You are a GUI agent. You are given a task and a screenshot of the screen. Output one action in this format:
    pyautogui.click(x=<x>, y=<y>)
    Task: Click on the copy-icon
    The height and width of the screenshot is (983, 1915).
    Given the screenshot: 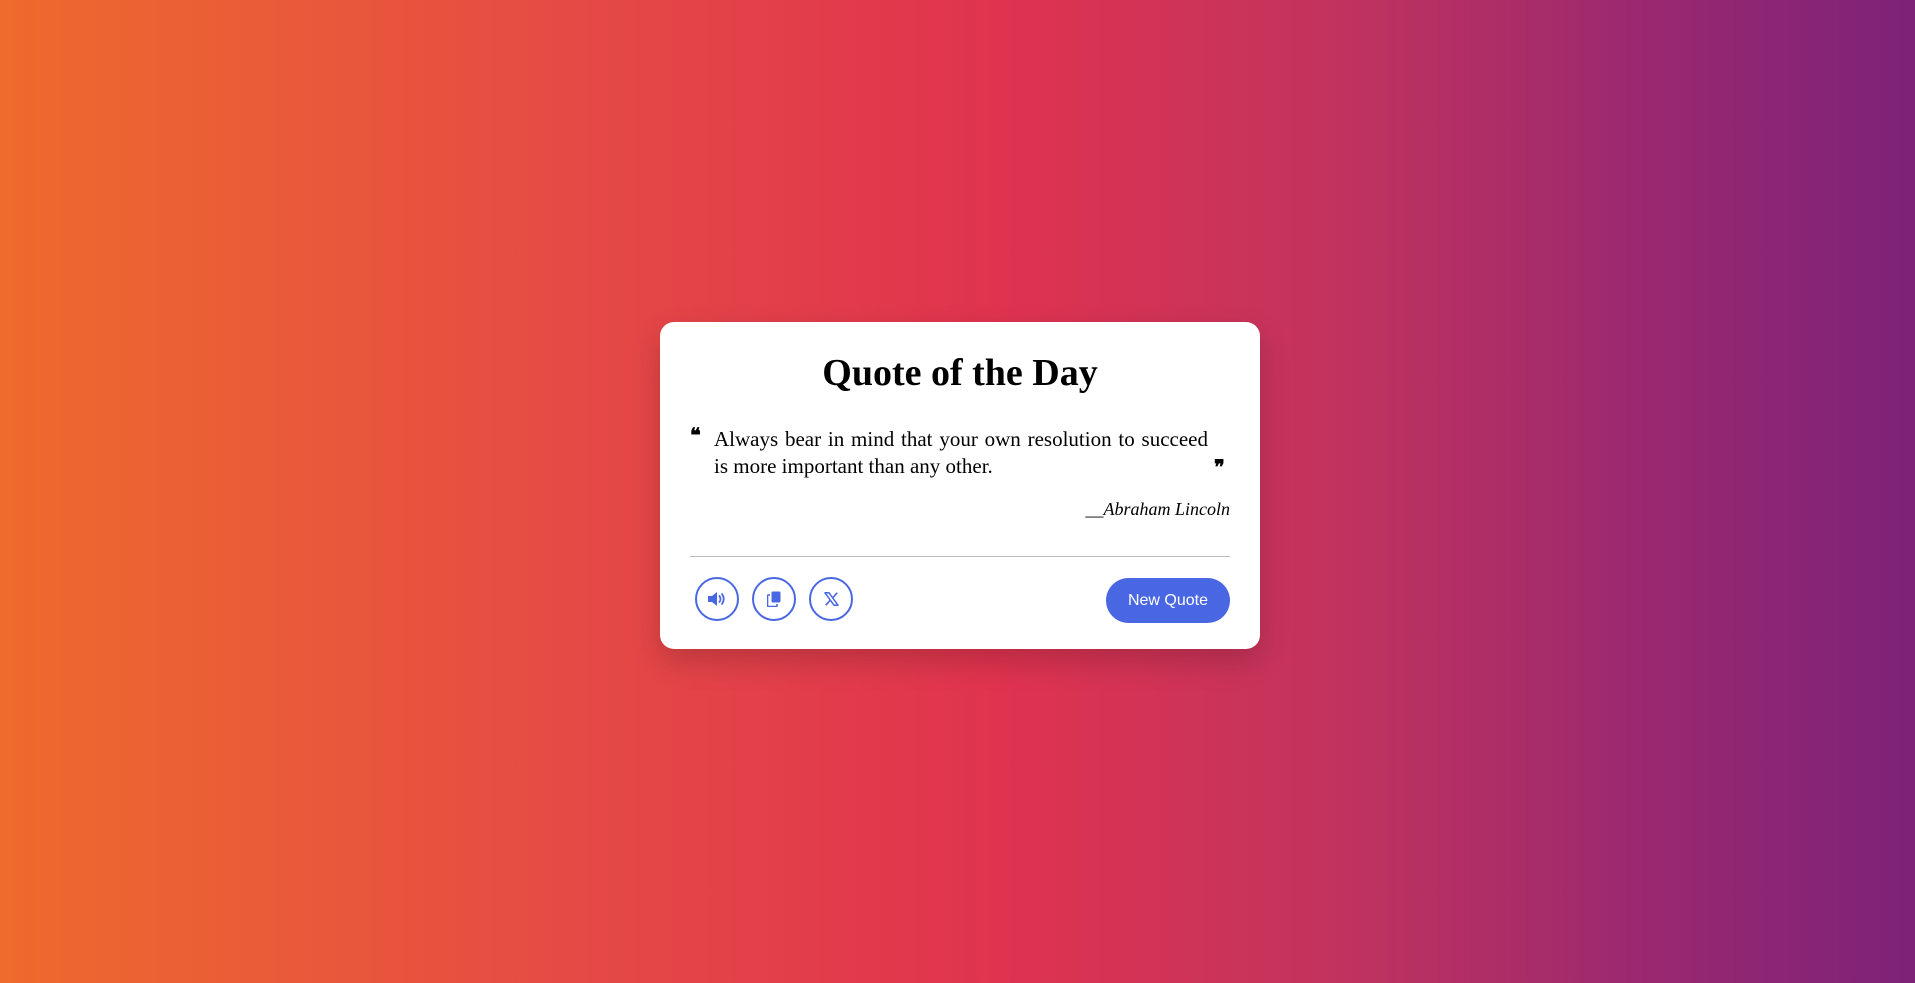 What is the action you would take?
    pyautogui.click(x=774, y=599)
    